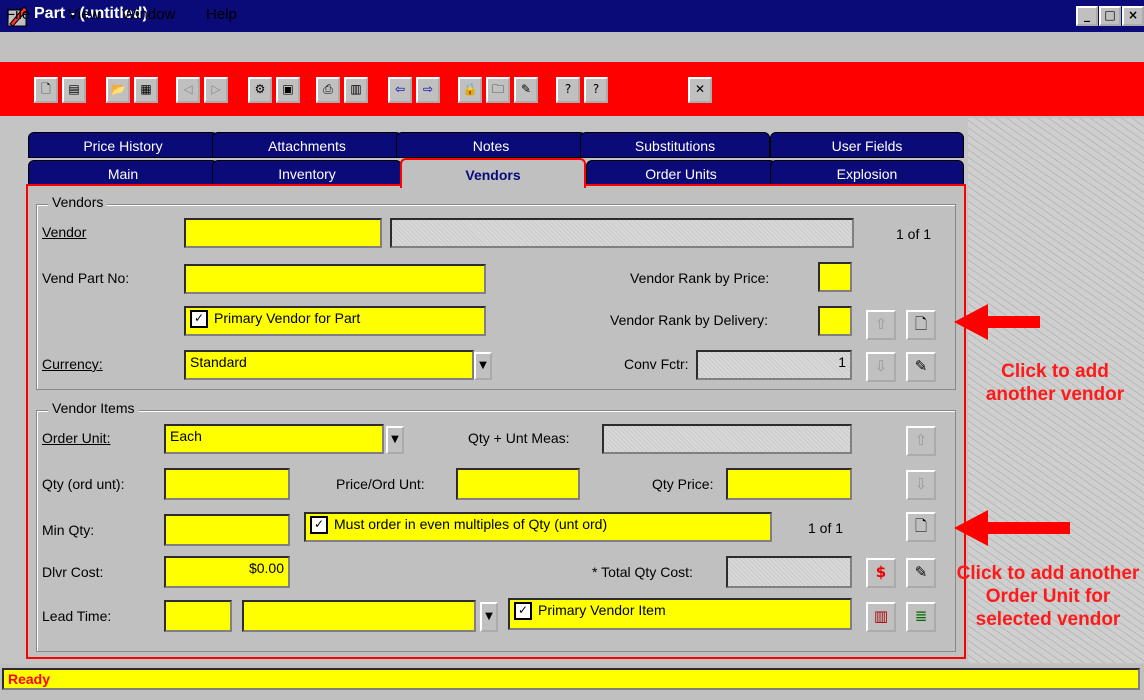 This screenshot has height=700, width=1144. I want to click on first-icon: ◁, so click(188, 90).